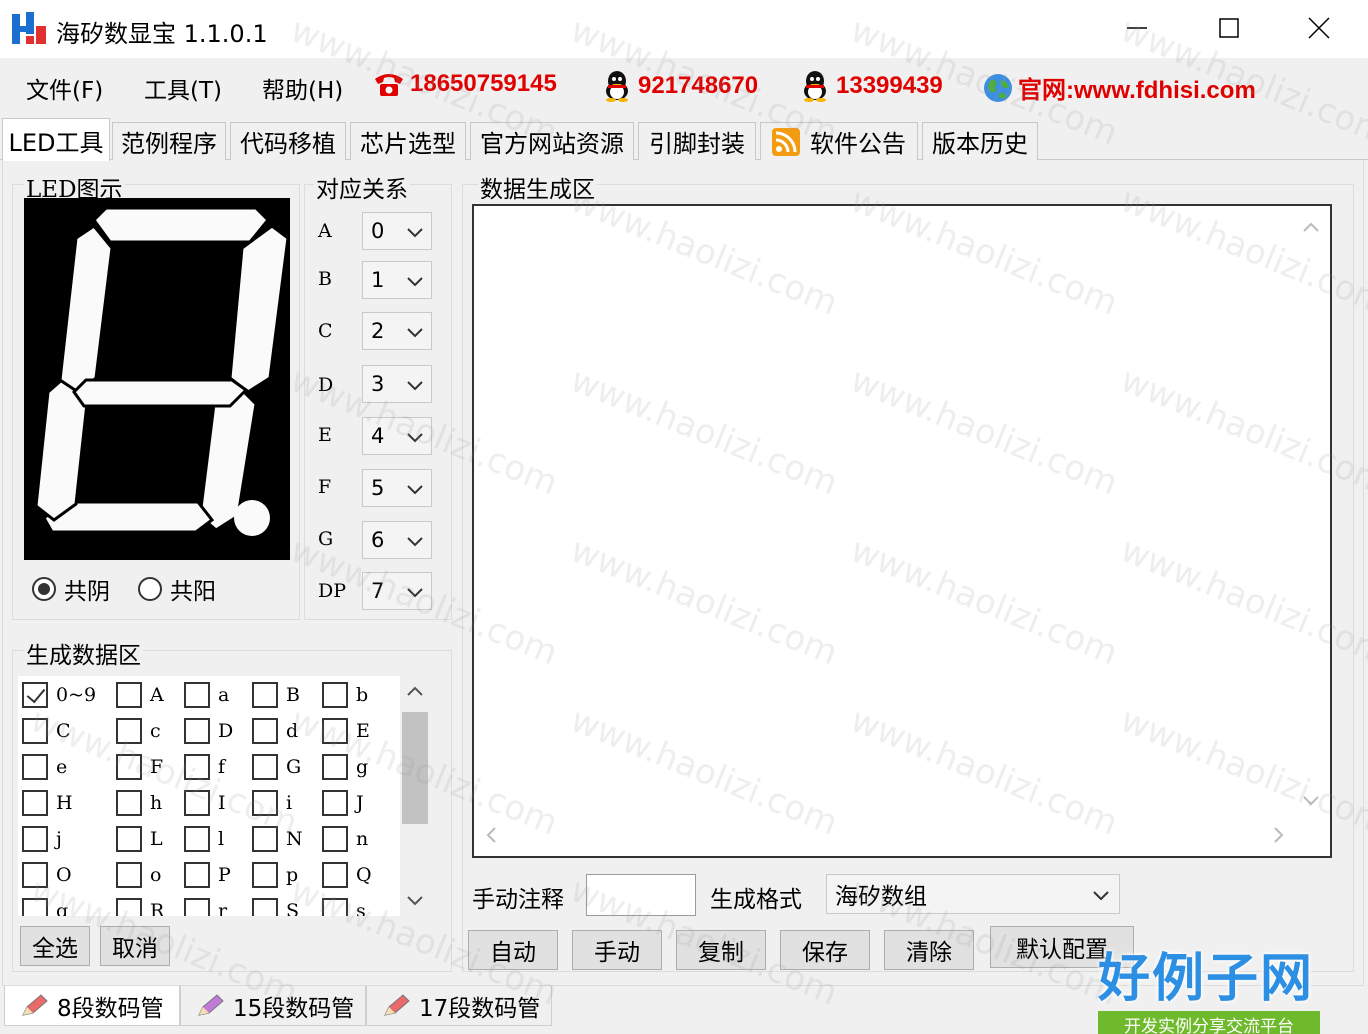 This screenshot has width=1368, height=1034. I want to click on save-button: 保存, so click(825, 950).